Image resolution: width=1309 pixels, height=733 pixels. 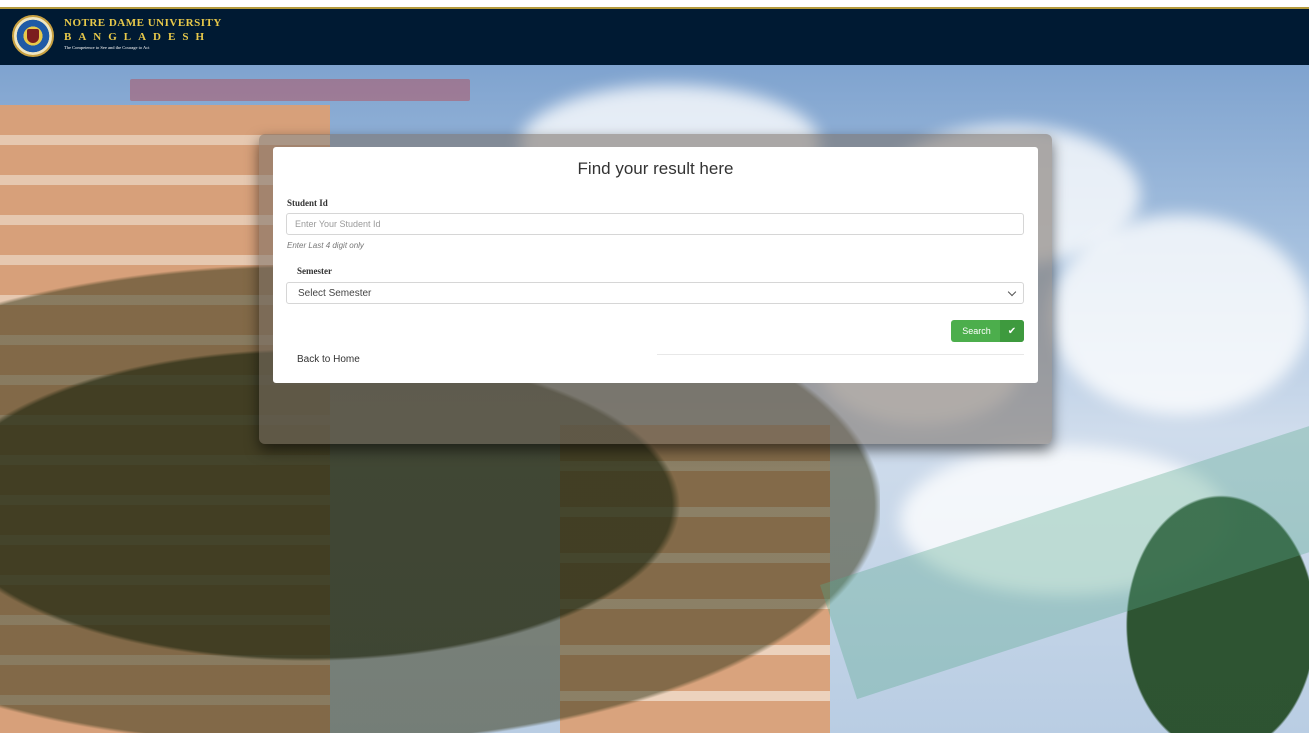 What do you see at coordinates (1012, 331) in the screenshot?
I see `check-icon: ✔` at bounding box center [1012, 331].